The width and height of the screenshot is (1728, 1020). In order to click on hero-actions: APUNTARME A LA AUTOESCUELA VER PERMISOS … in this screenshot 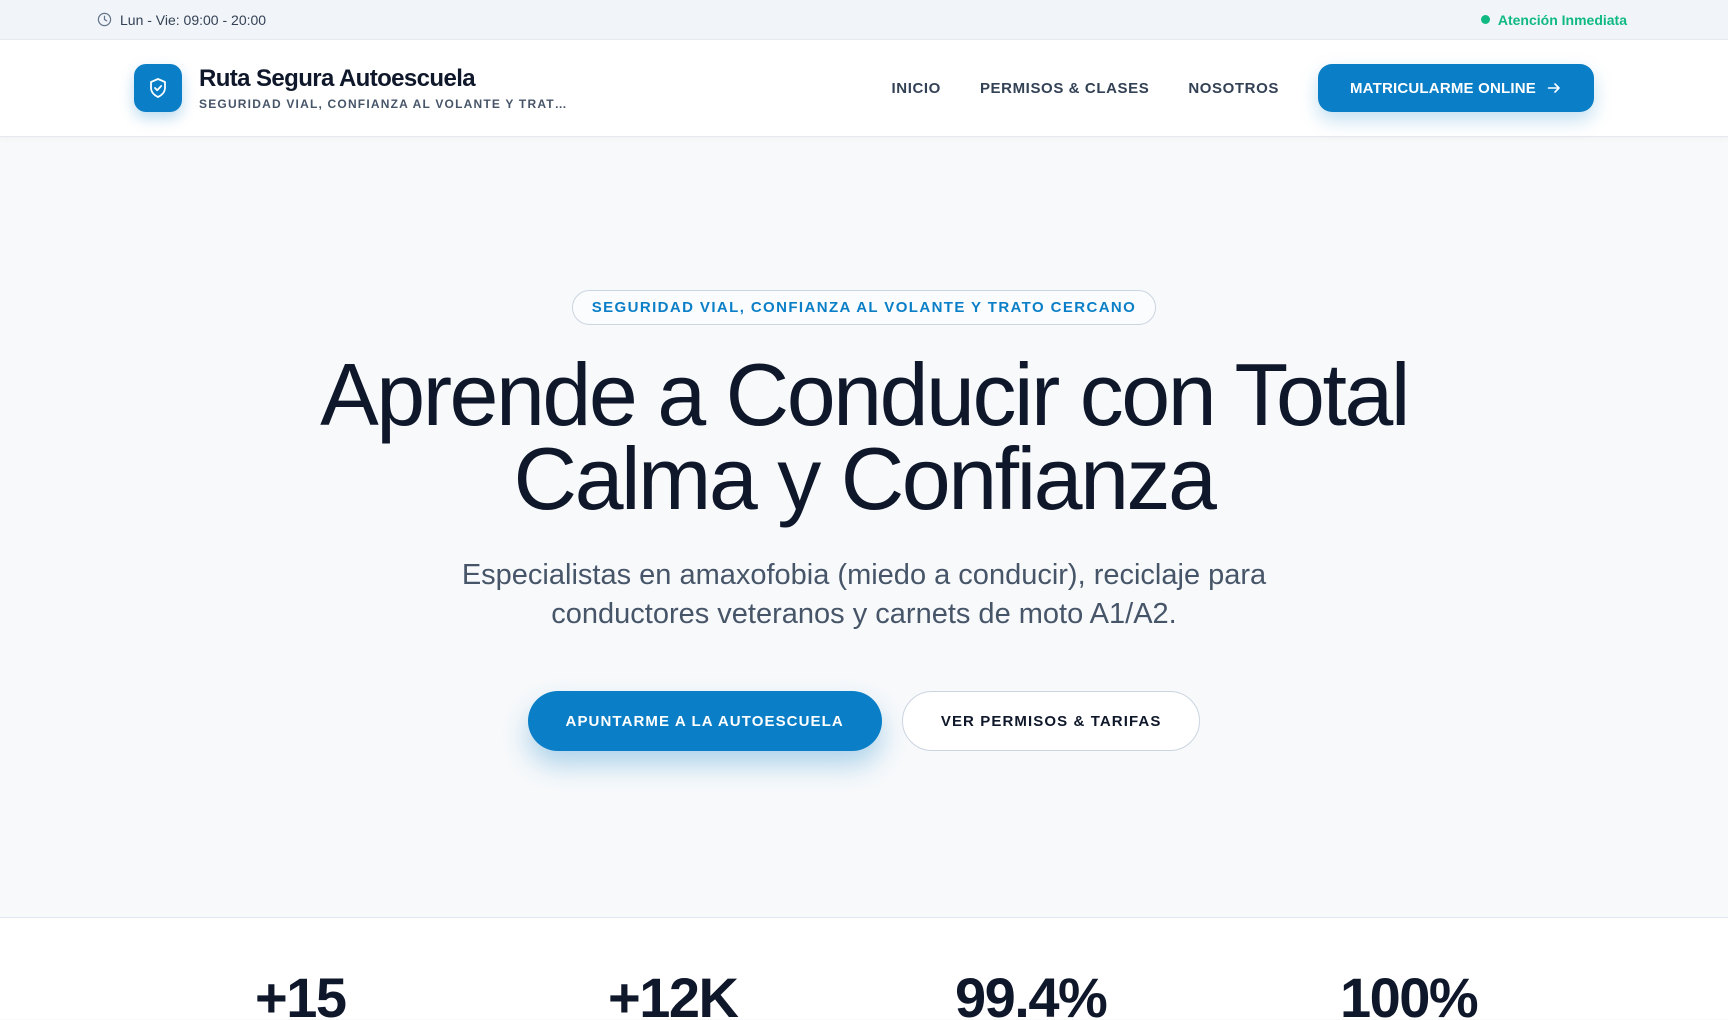, I will do `click(864, 721)`.